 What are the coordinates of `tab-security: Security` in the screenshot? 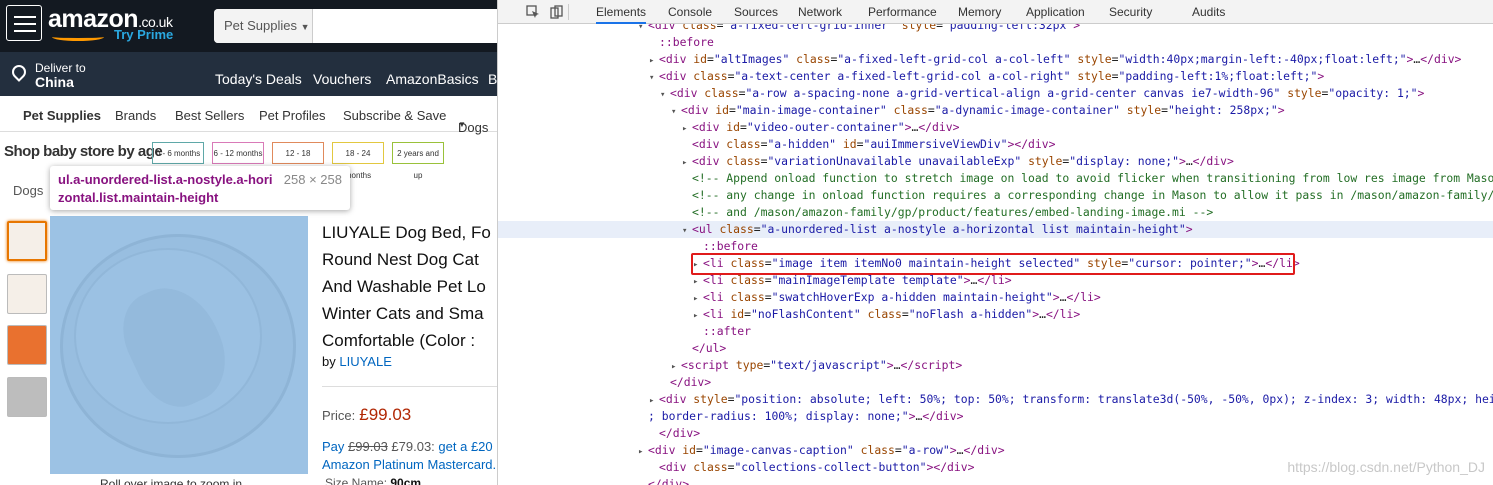 It's located at (1130, 12).